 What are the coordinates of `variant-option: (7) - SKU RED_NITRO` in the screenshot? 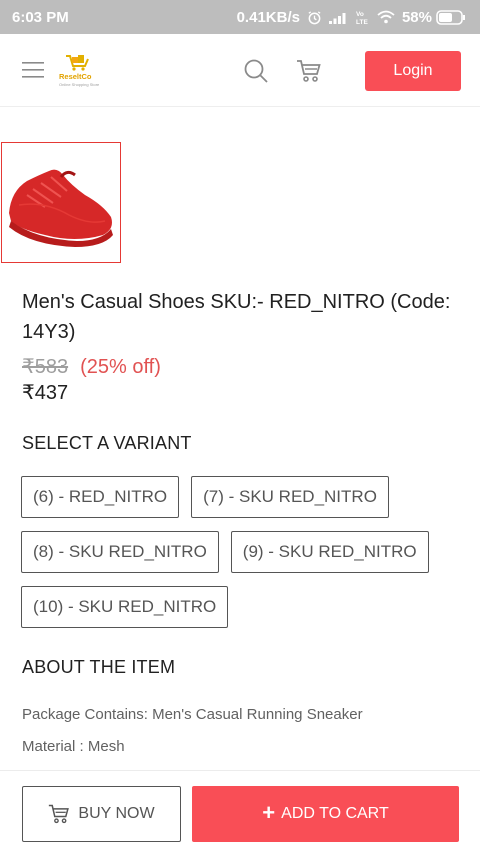 It's located at (290, 497).